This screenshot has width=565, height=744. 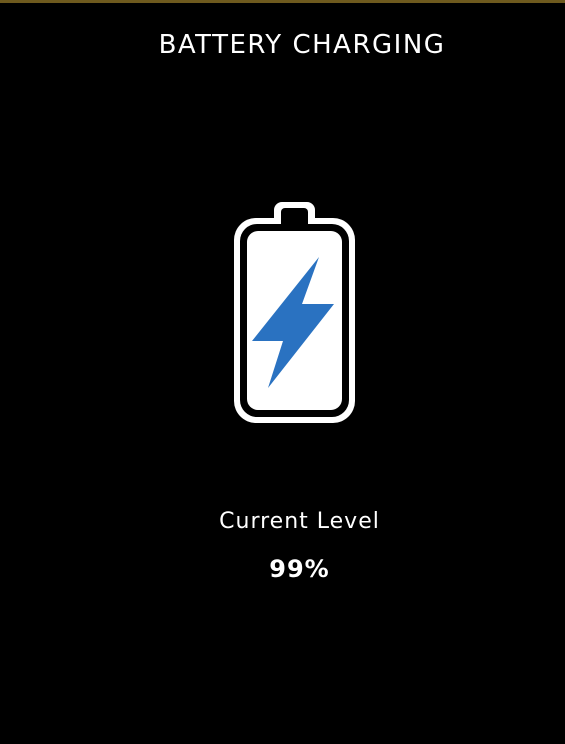 What do you see at coordinates (302, 45) in the screenshot?
I see `screen-title: BATTERY CHARGING` at bounding box center [302, 45].